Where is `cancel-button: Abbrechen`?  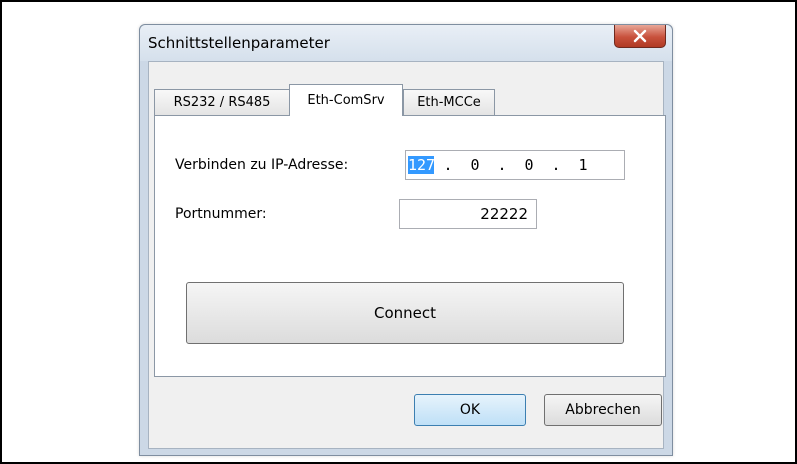
cancel-button: Abbrechen is located at coordinates (603, 410).